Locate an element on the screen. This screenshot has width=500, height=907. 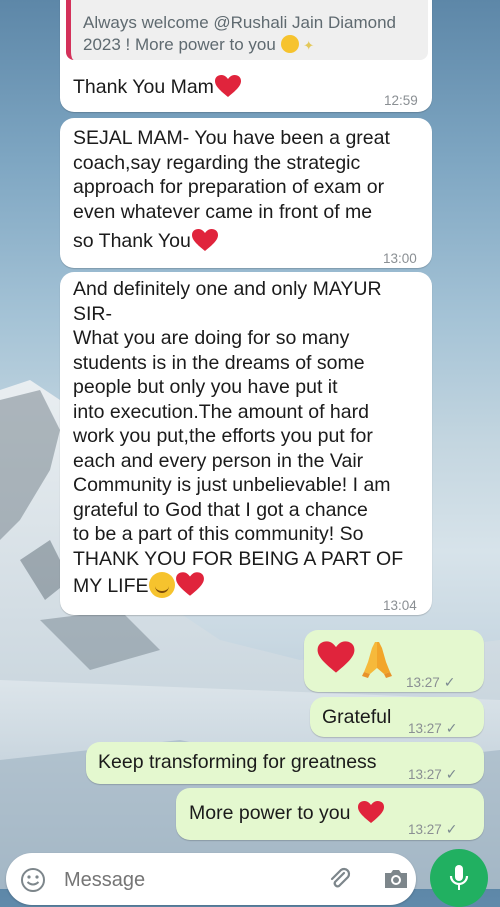
quoted-text-line: Always welcome @Rushali Jain Diamond is located at coordinates (239, 22).